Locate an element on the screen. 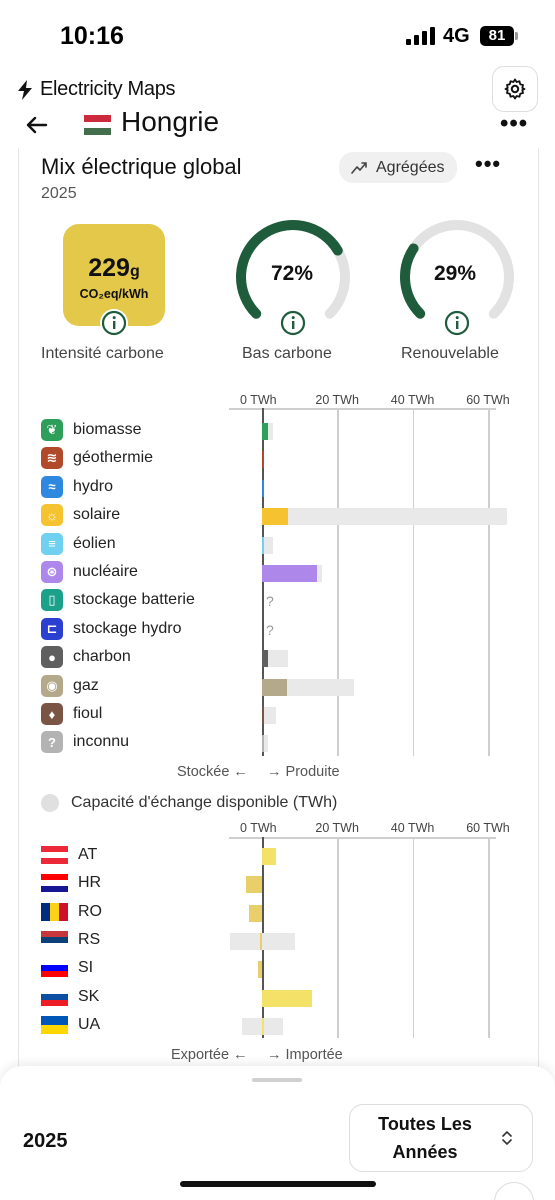  zone-code: RO is located at coordinates (90, 911).